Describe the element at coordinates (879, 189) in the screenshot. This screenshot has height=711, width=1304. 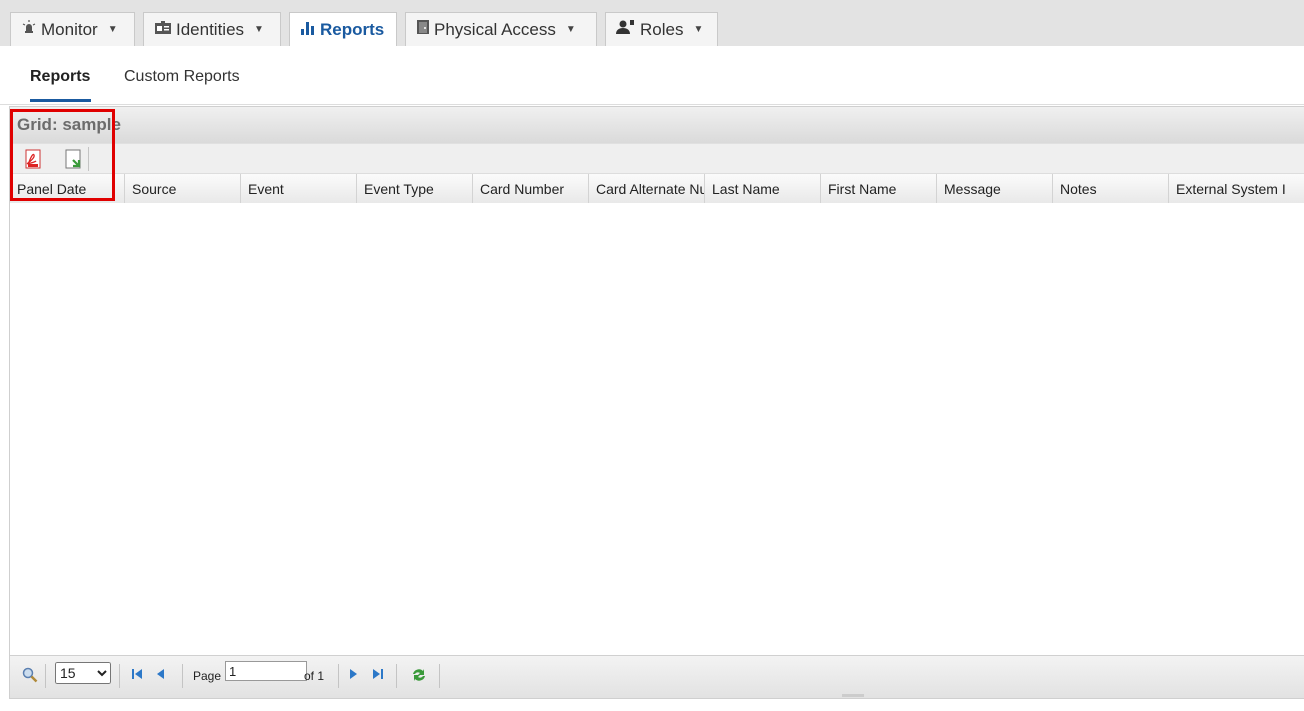
I see `column-header-first-name: First Name` at that location.